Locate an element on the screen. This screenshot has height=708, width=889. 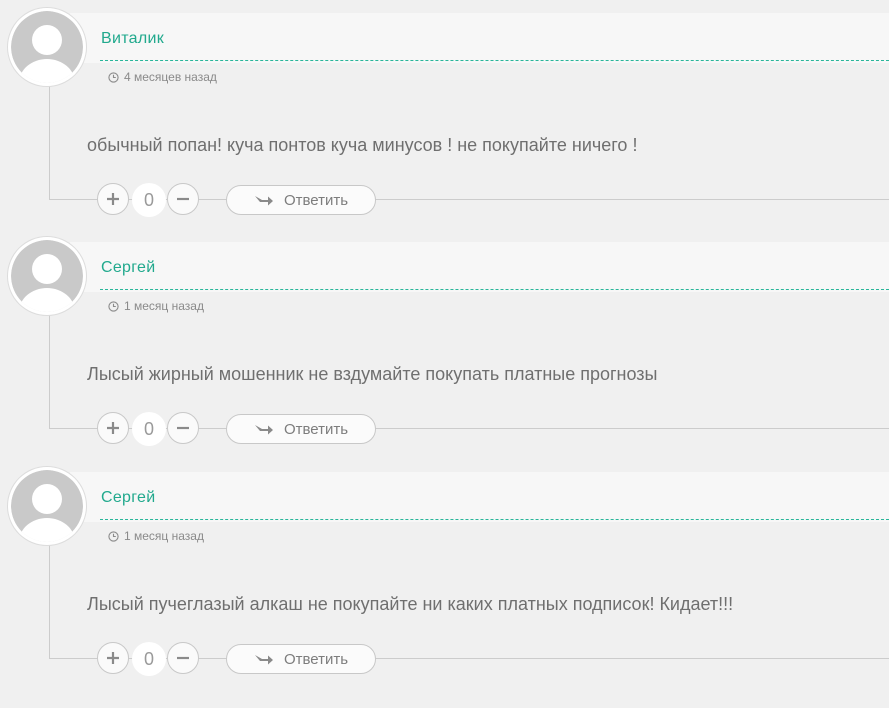
comment-date: 4 месяцев назад is located at coordinates (162, 77).